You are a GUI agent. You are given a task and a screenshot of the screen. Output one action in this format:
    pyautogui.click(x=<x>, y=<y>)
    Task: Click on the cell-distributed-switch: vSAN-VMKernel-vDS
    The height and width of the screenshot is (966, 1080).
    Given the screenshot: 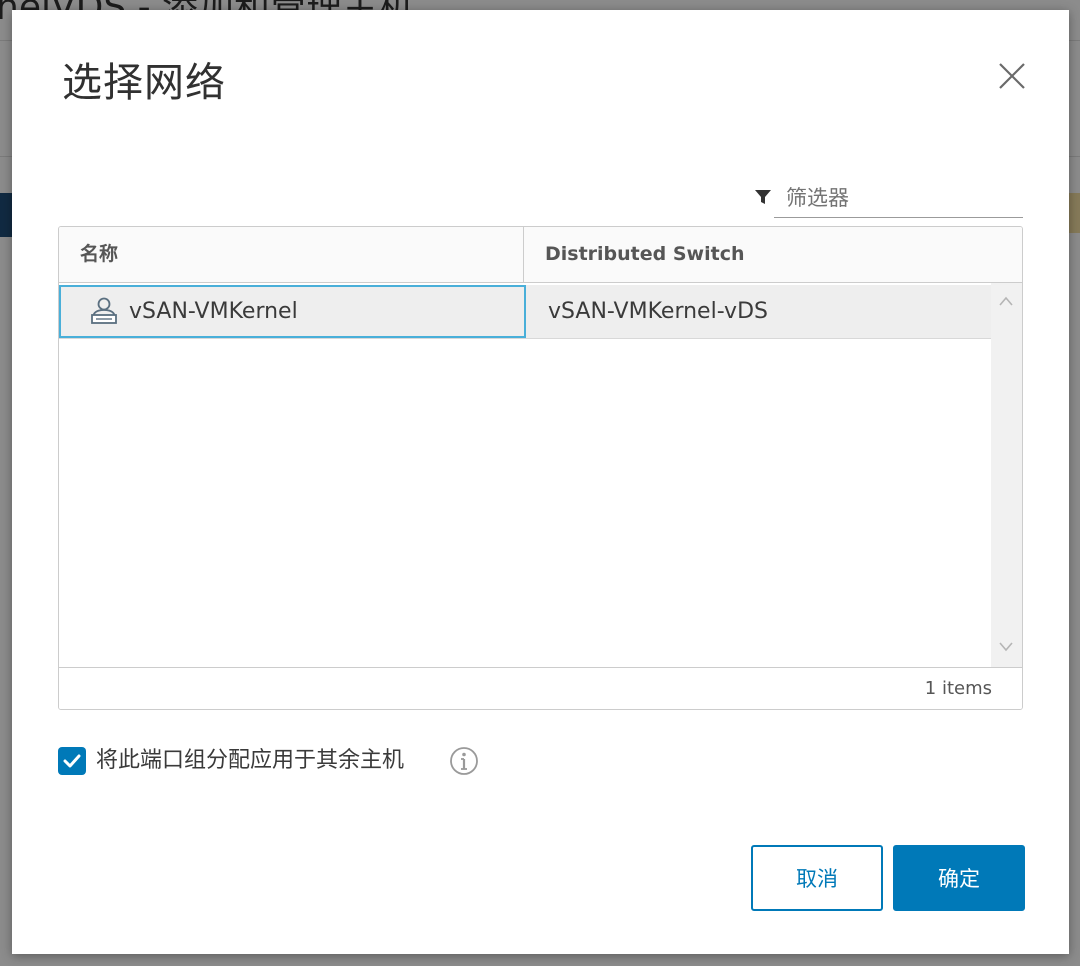 What is the action you would take?
    pyautogui.click(x=758, y=311)
    